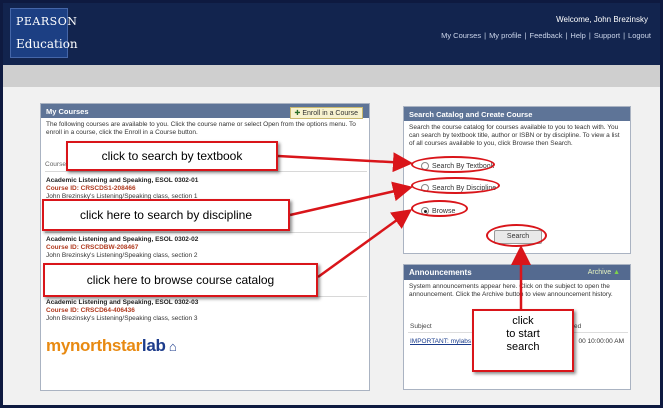  What do you see at coordinates (351, 199) in the screenshot?
I see `arrow-to-discipline` at bounding box center [351, 199].